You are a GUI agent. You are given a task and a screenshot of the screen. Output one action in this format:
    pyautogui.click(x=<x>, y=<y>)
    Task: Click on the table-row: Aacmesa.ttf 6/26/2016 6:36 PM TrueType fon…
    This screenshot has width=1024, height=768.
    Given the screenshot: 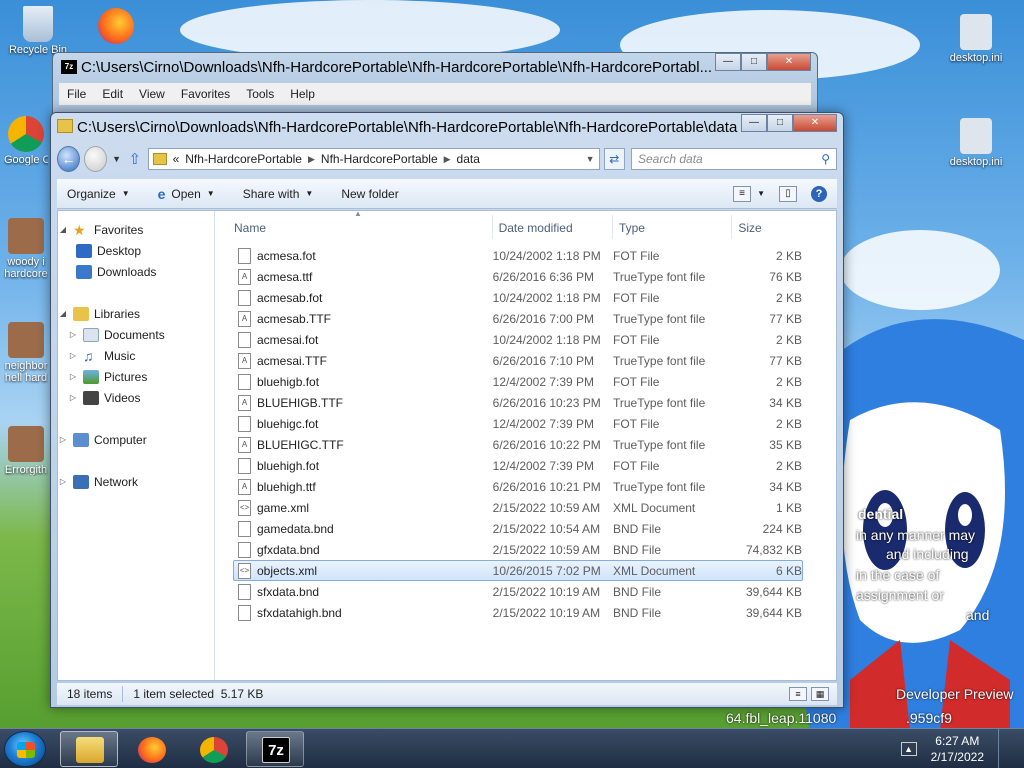 What is the action you would take?
    pyautogui.click(x=518, y=276)
    